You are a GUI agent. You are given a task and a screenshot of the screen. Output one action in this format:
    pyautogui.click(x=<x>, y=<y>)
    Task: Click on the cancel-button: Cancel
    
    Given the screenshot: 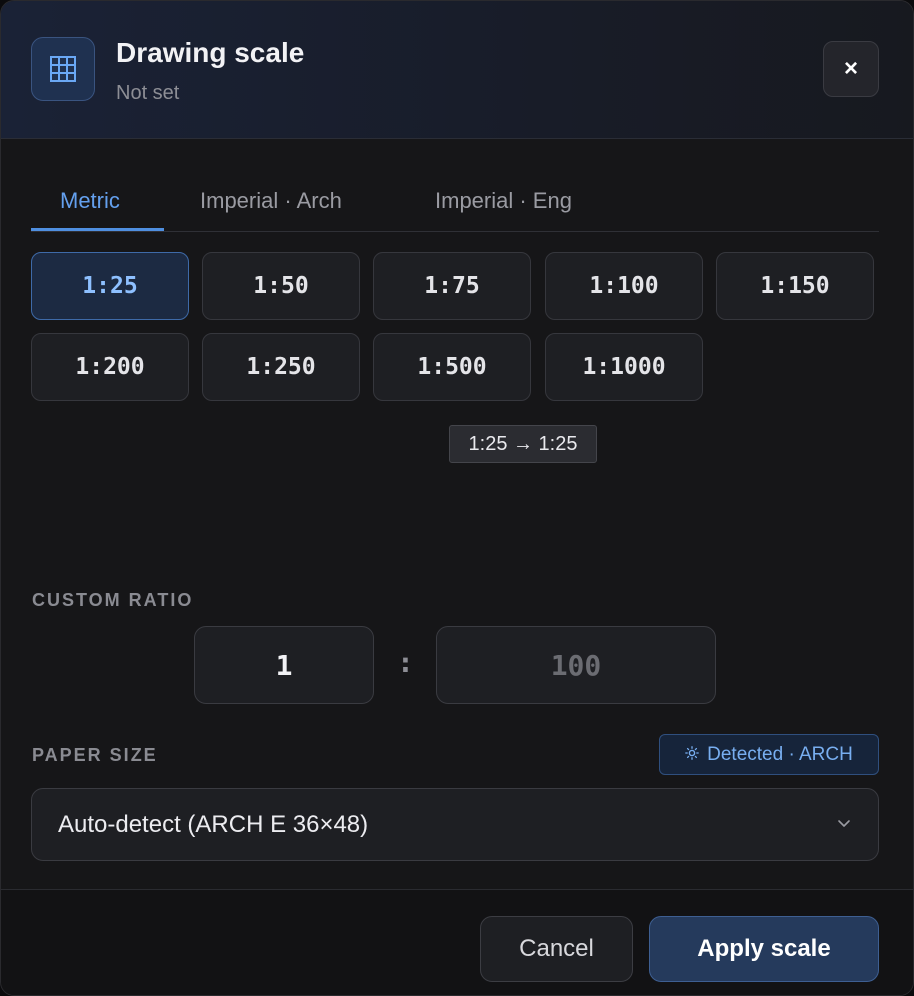 What is the action you would take?
    pyautogui.click(x=556, y=949)
    